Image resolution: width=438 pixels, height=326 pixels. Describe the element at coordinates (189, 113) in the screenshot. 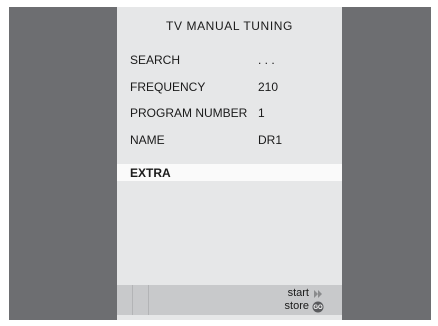

I see `menu-row-label: PROGRAM NUMBER` at that location.